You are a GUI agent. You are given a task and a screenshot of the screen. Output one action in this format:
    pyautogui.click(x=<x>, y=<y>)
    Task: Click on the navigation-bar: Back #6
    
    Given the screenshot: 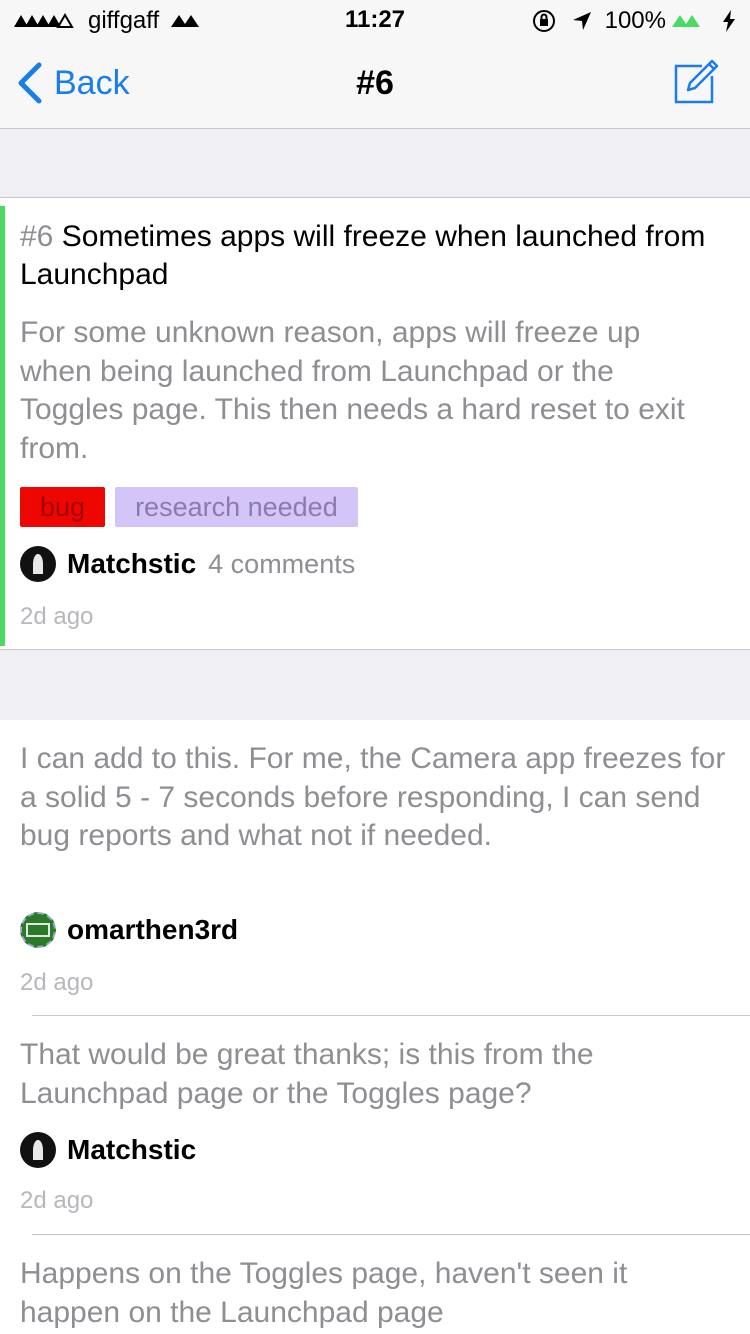 What is the action you would take?
    pyautogui.click(x=375, y=84)
    